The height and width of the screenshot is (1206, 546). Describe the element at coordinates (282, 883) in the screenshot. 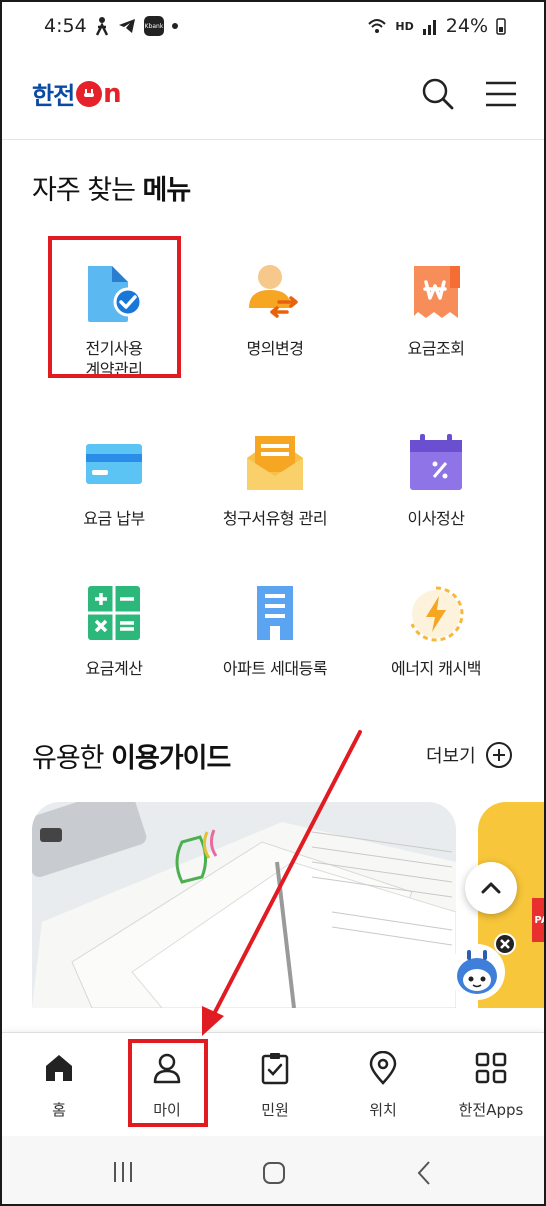

I see `annotation-arrow` at that location.